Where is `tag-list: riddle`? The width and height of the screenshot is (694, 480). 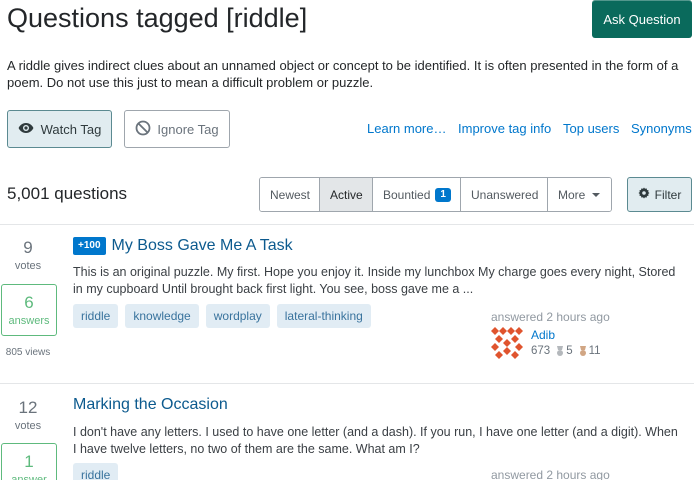 tag-list: riddle is located at coordinates (96, 471).